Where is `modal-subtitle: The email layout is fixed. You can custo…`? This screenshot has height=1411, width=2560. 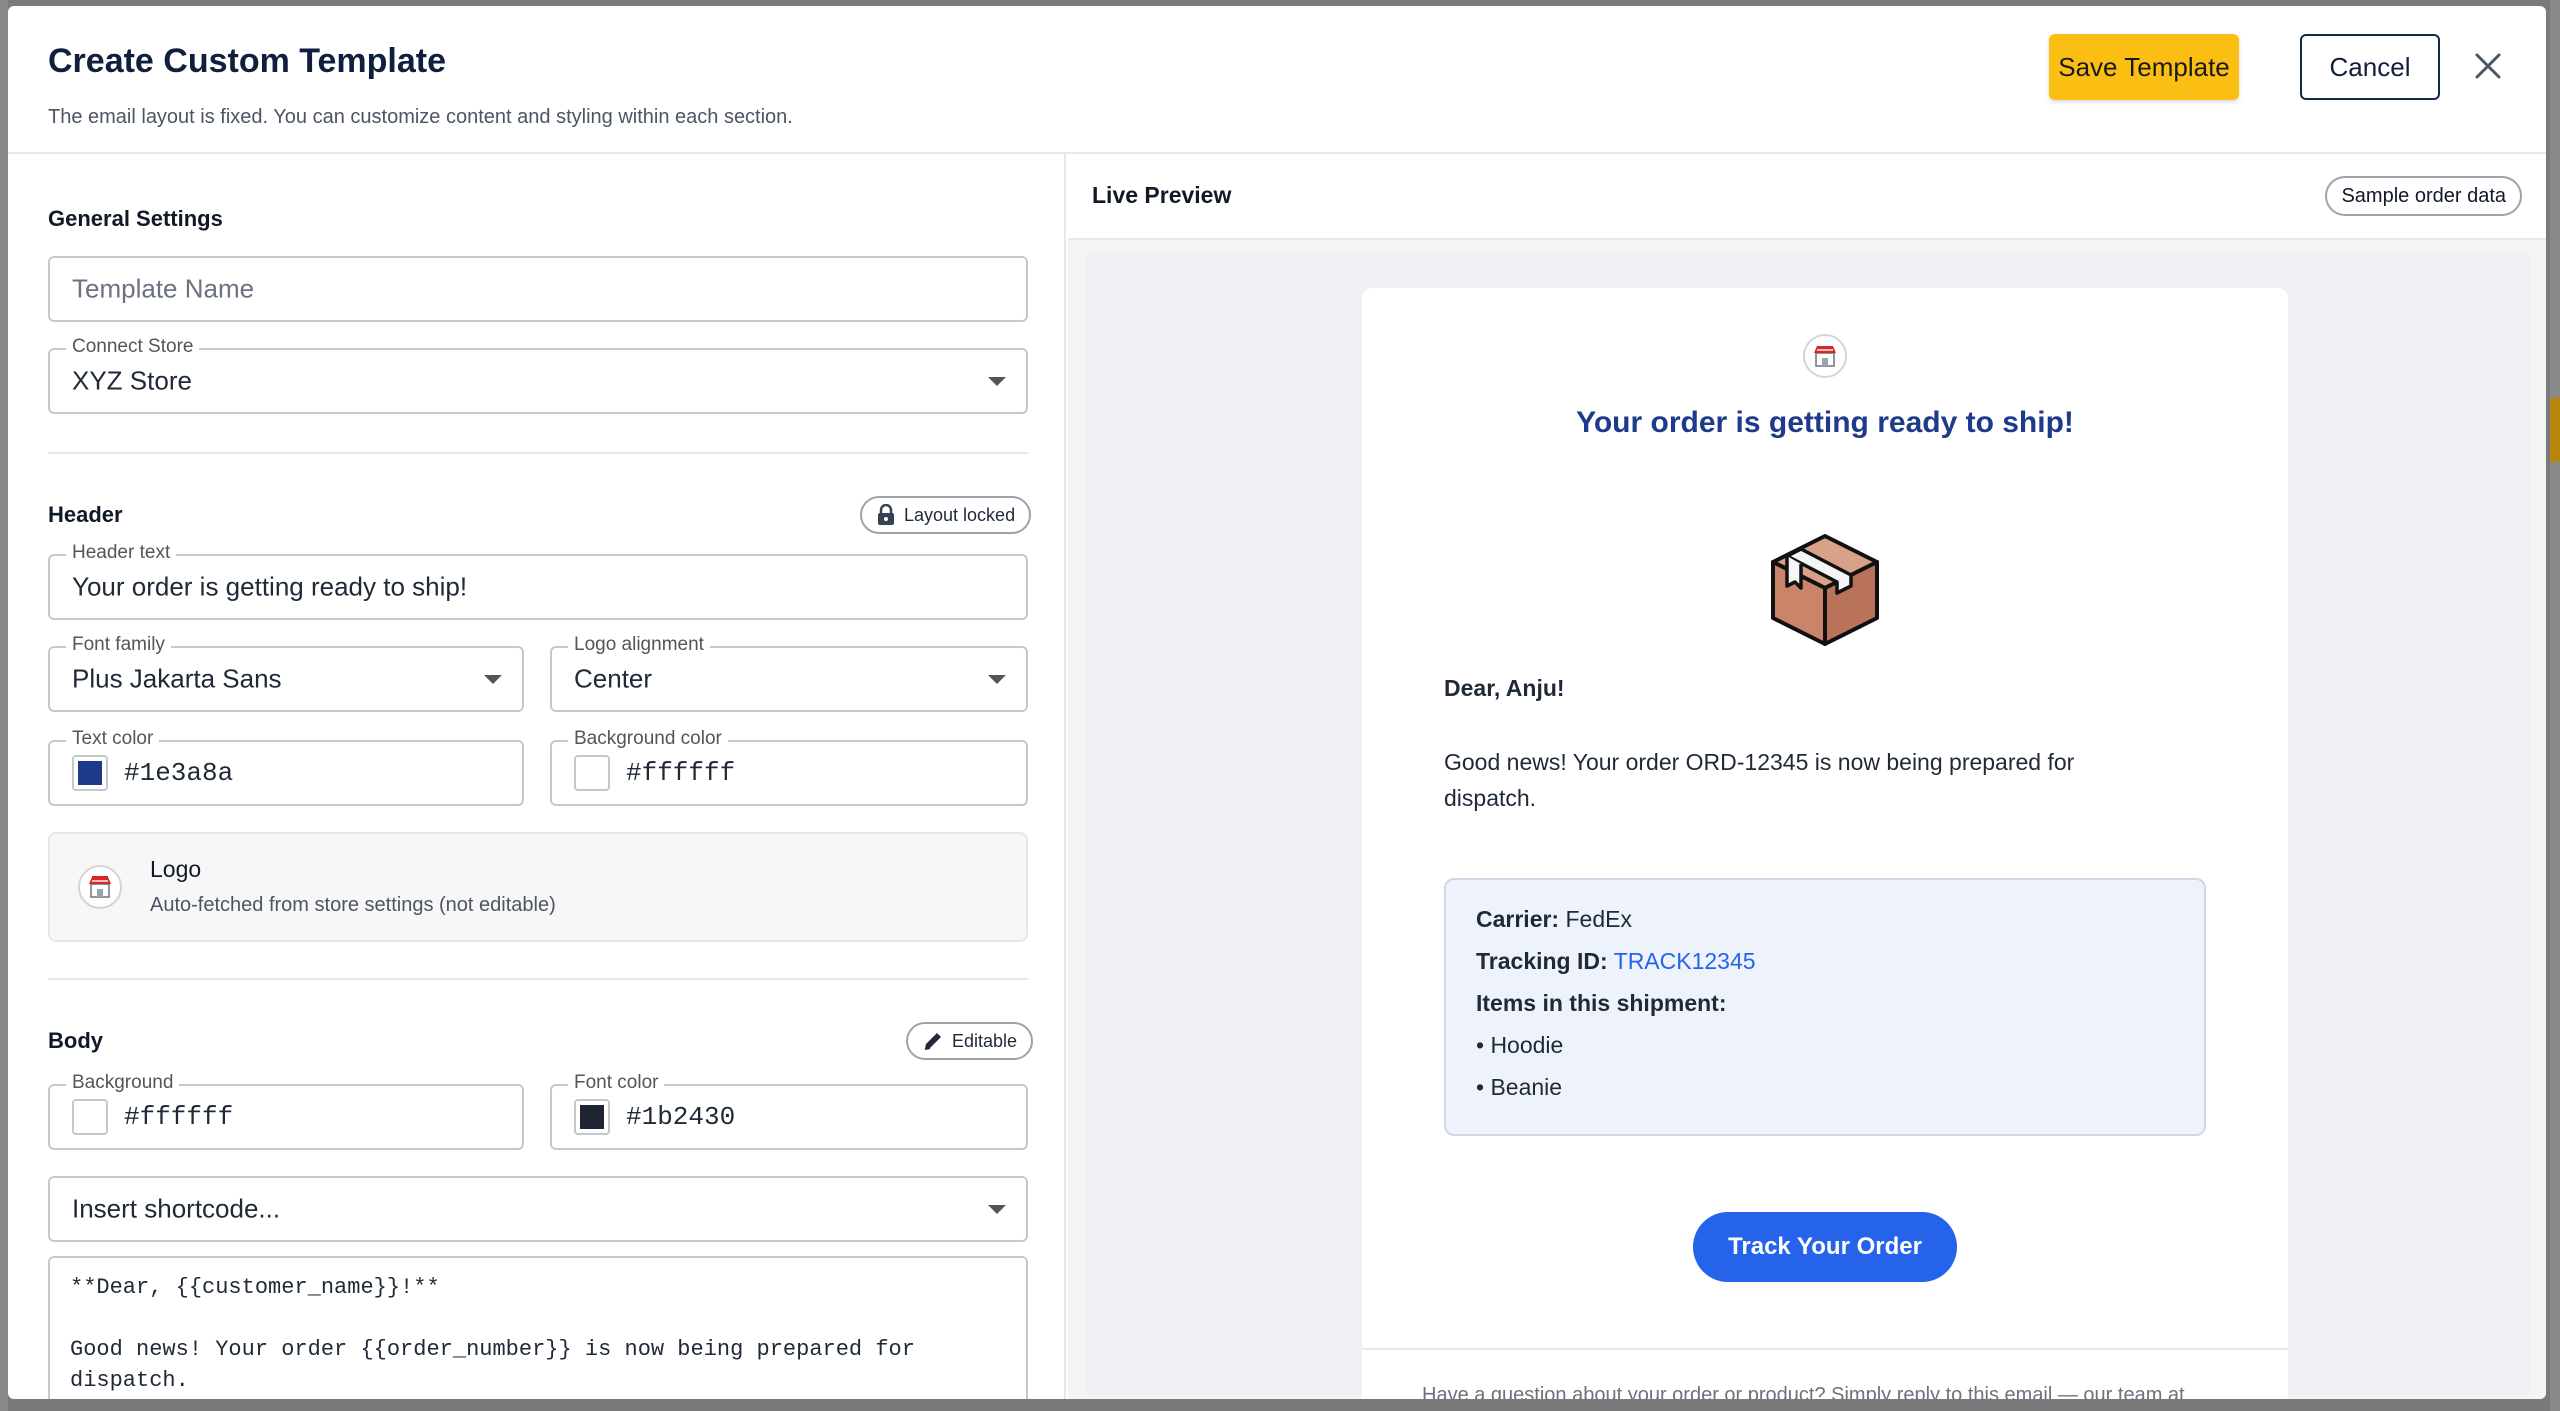 modal-subtitle: The email layout is fixed. You can custo… is located at coordinates (420, 117).